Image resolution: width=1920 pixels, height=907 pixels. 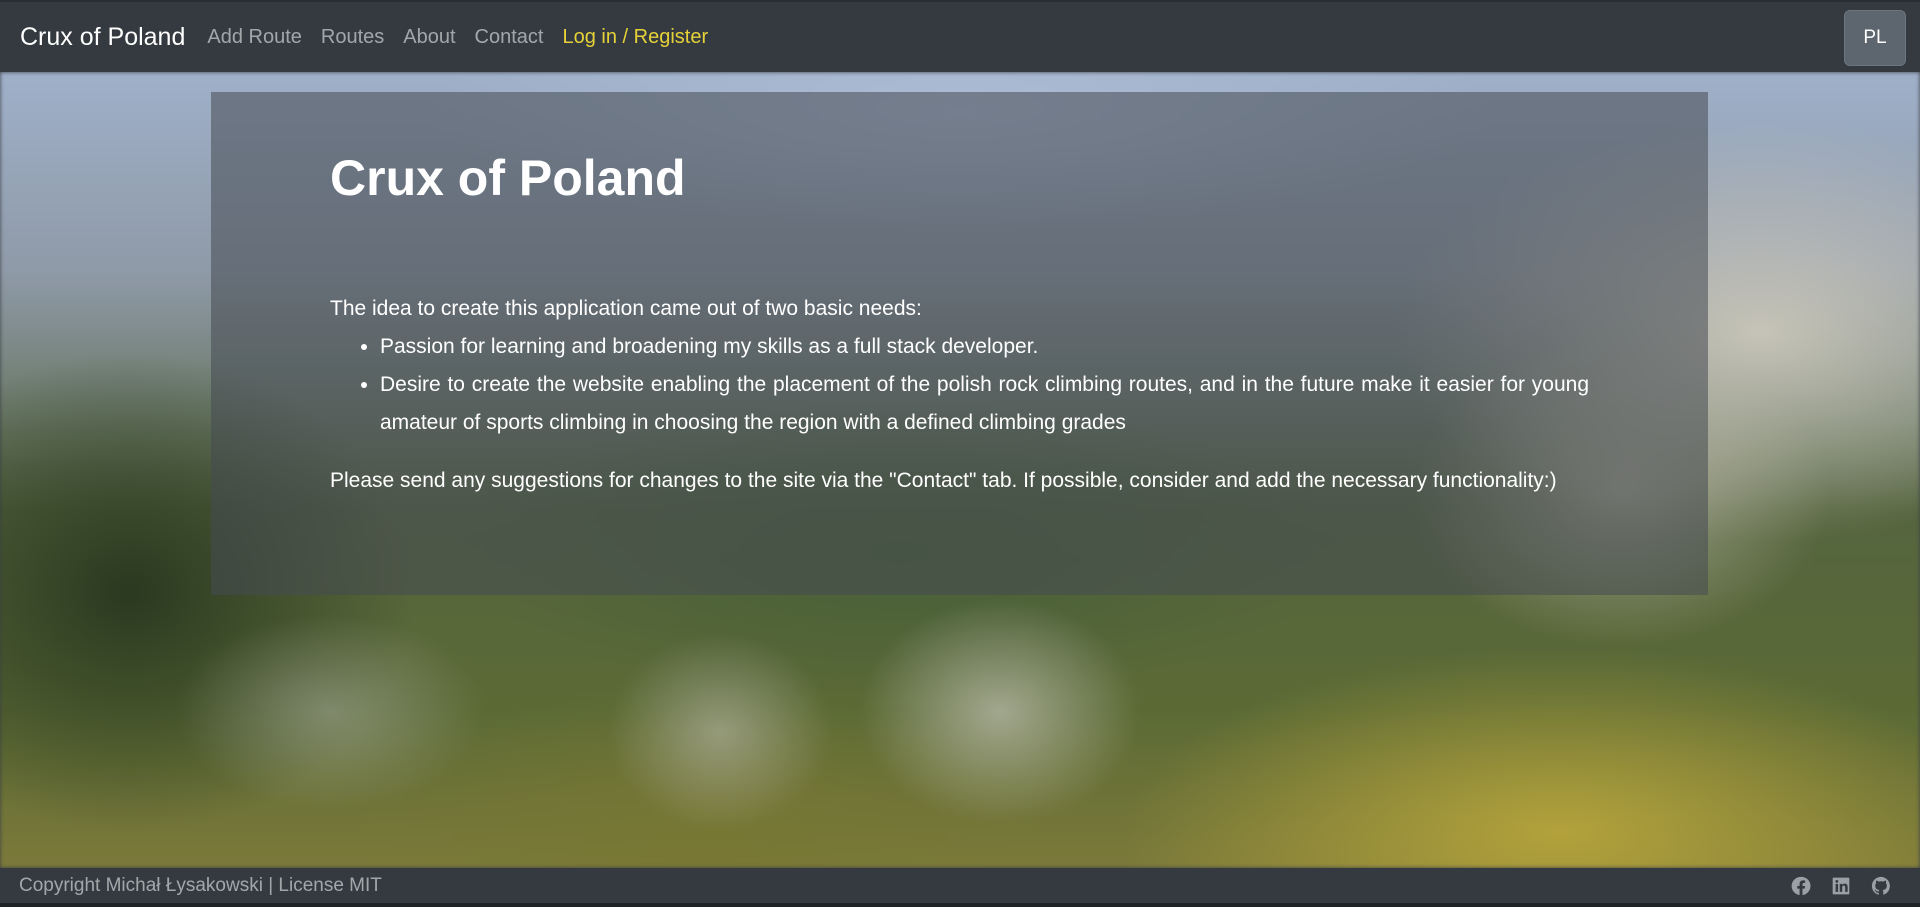 What do you see at coordinates (254, 37) in the screenshot?
I see `nav-link-add-route: Add Route` at bounding box center [254, 37].